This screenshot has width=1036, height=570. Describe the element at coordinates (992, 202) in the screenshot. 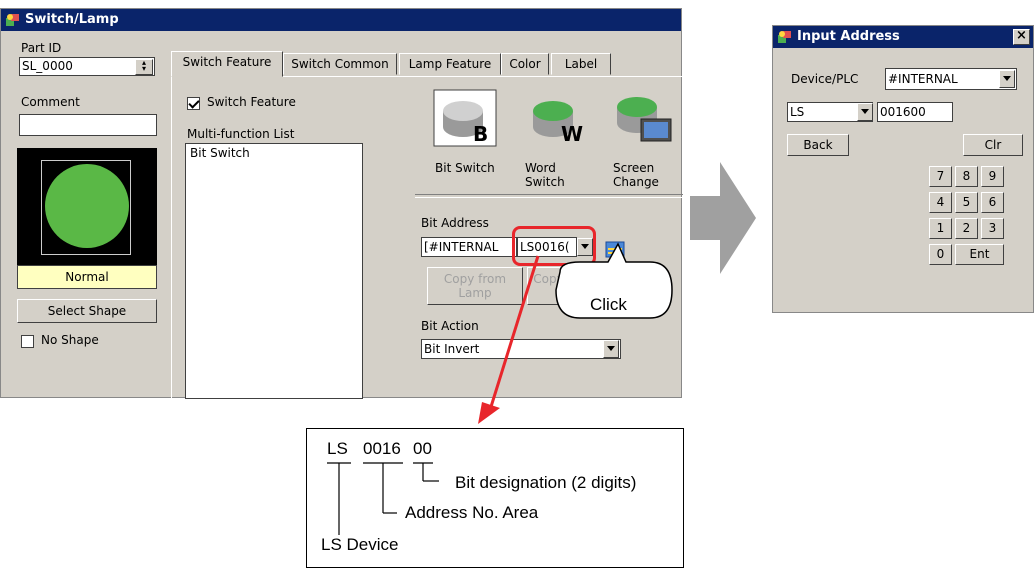

I see `key-6: 6` at that location.